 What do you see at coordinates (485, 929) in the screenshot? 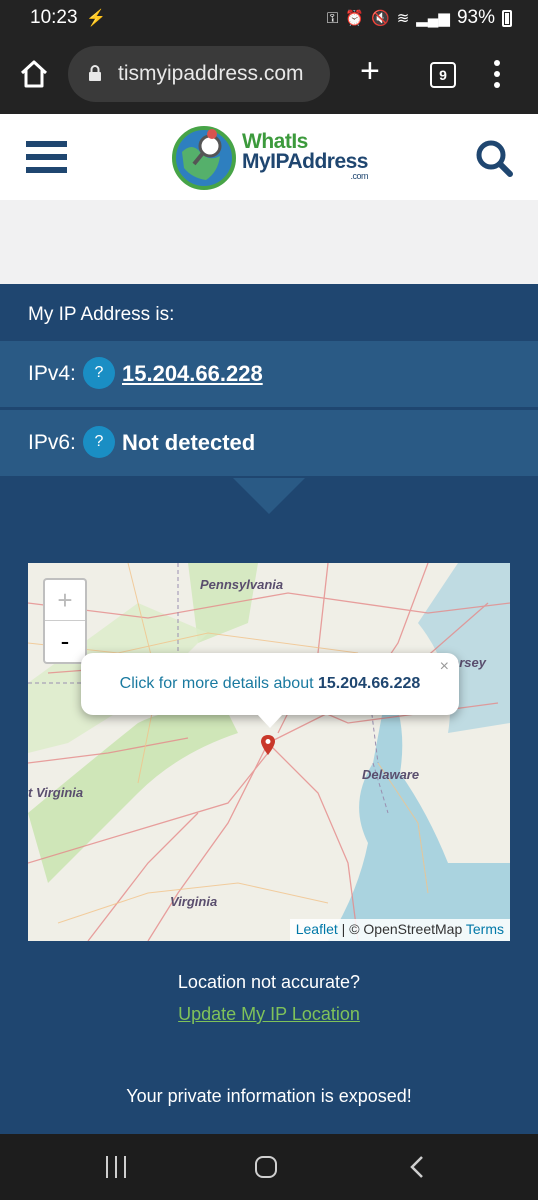
I see `terms-link: Terms` at bounding box center [485, 929].